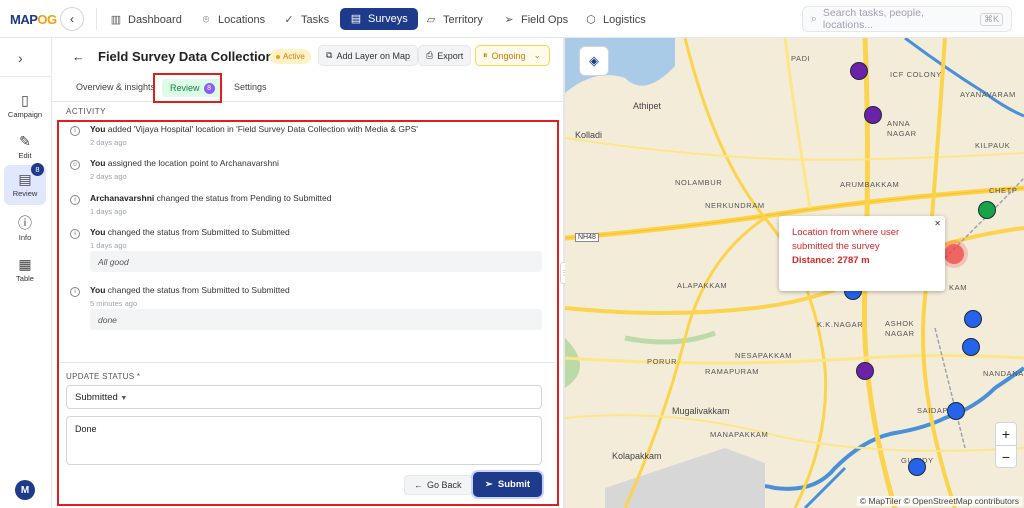 The width and height of the screenshot is (1024, 508). I want to click on review-count-badge: 8, so click(37, 169).